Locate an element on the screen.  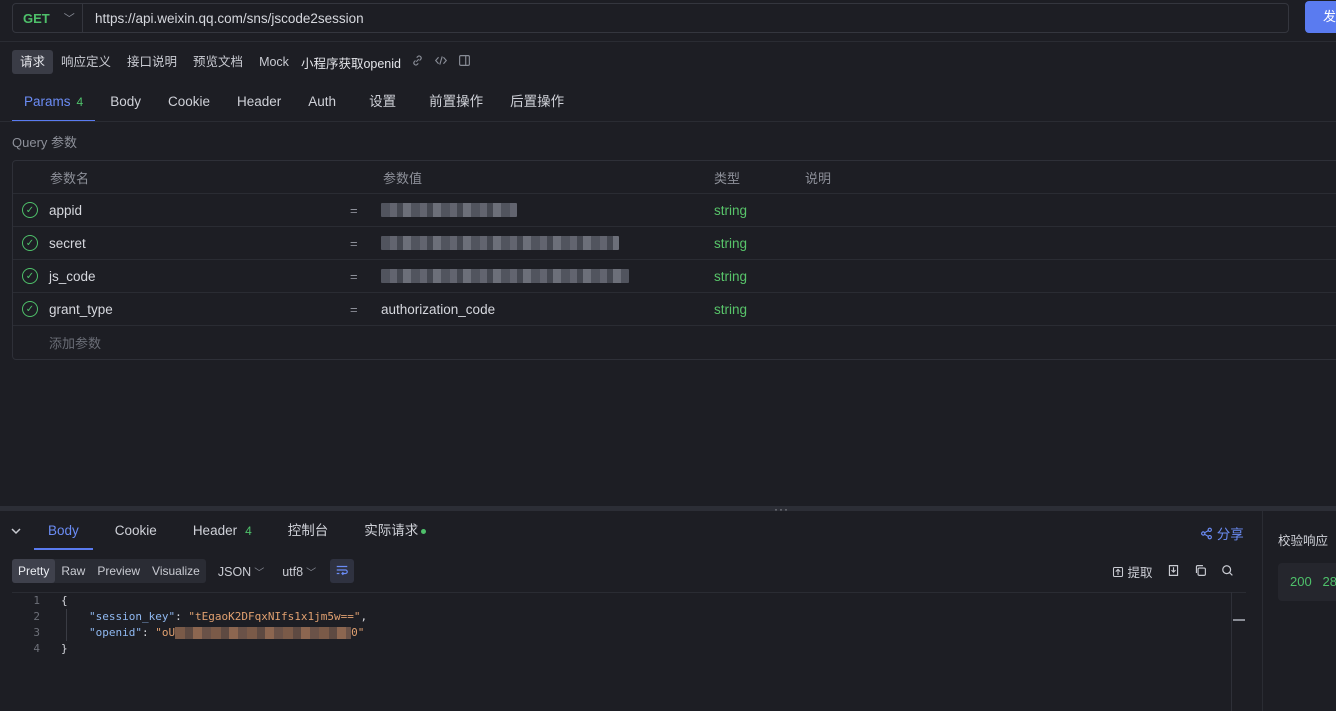
line-number: 3 is located at coordinates (36, 632).